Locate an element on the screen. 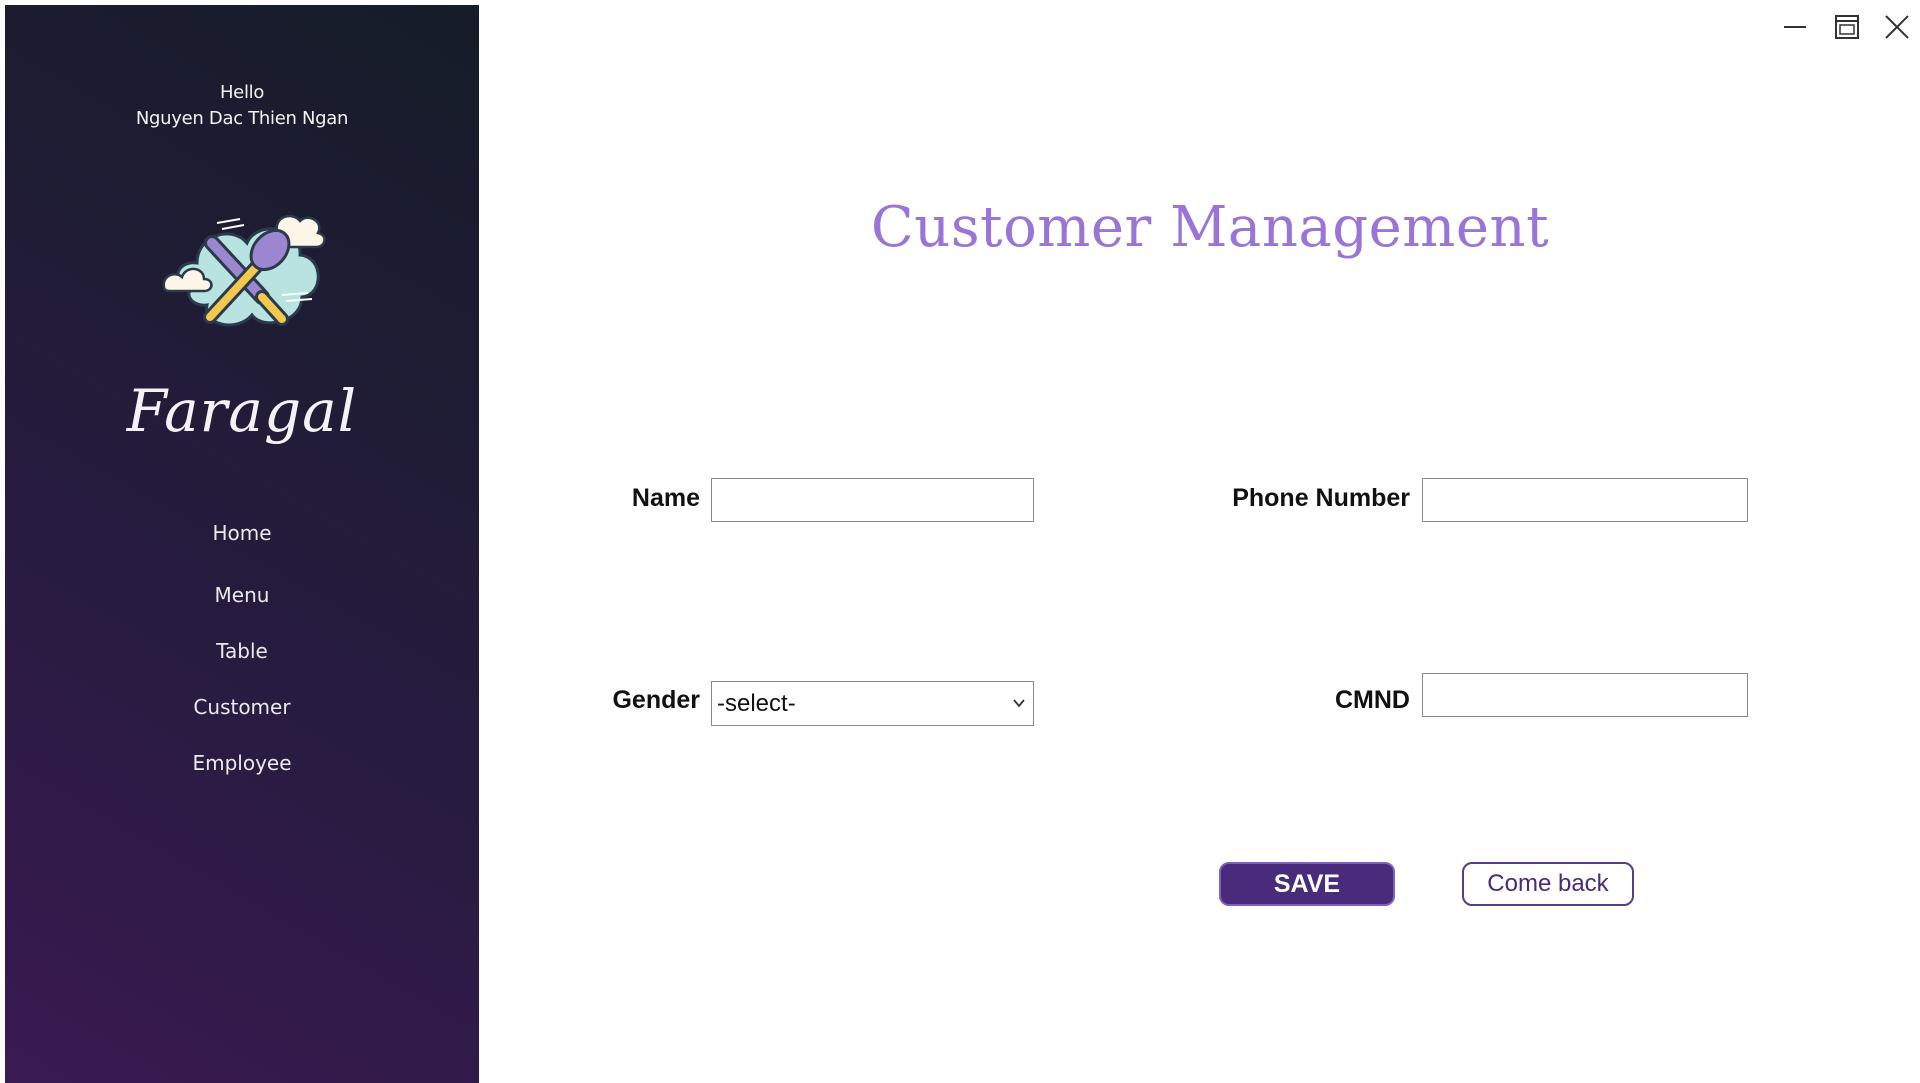 Image resolution: width=1920 pixels, height=1083 pixels. sidebar-item-home: Home is located at coordinates (242, 533).